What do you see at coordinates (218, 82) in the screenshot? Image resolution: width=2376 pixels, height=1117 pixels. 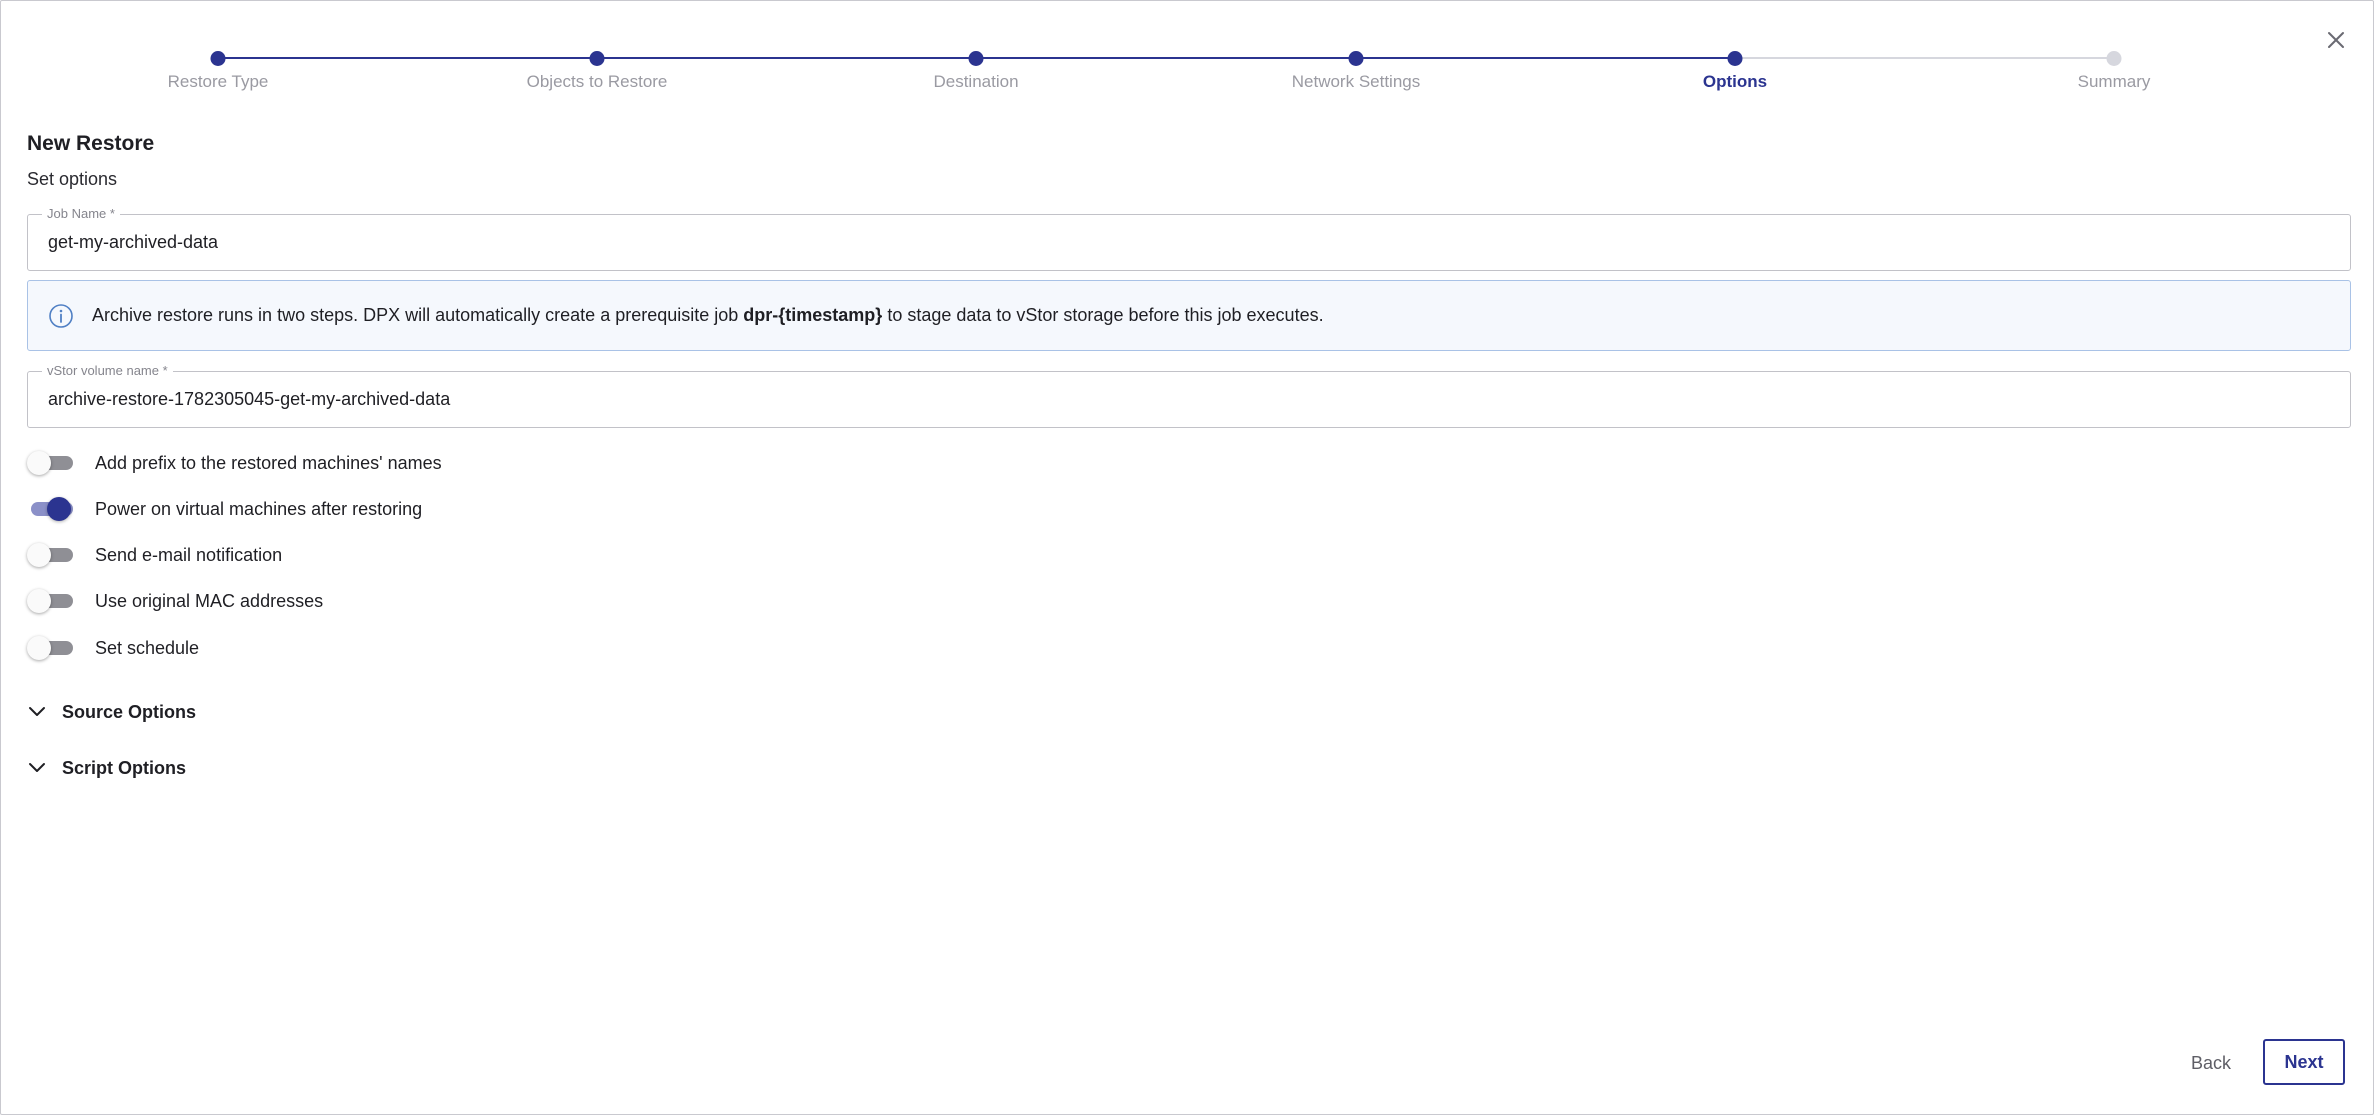 I see `step-label-restore-type: Restore Type` at bounding box center [218, 82].